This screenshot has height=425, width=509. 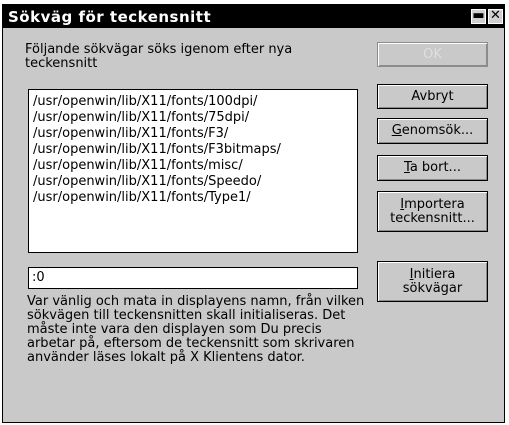 I want to click on initialize-paths-button: Initiera sökvägar, so click(x=432, y=281).